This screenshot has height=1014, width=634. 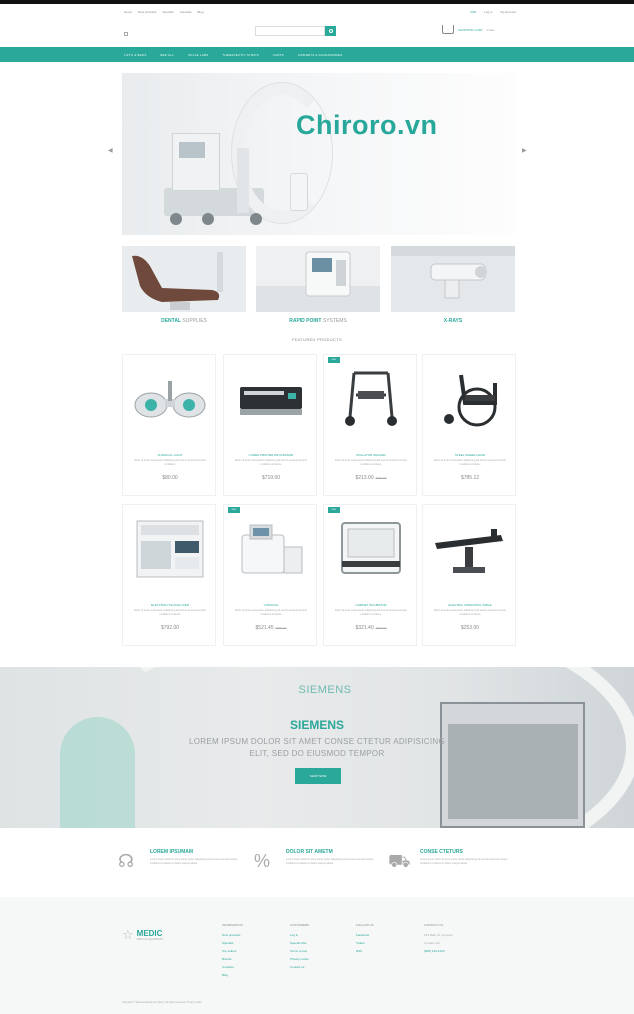 I want to click on product-price: $785.12, so click(x=470, y=478).